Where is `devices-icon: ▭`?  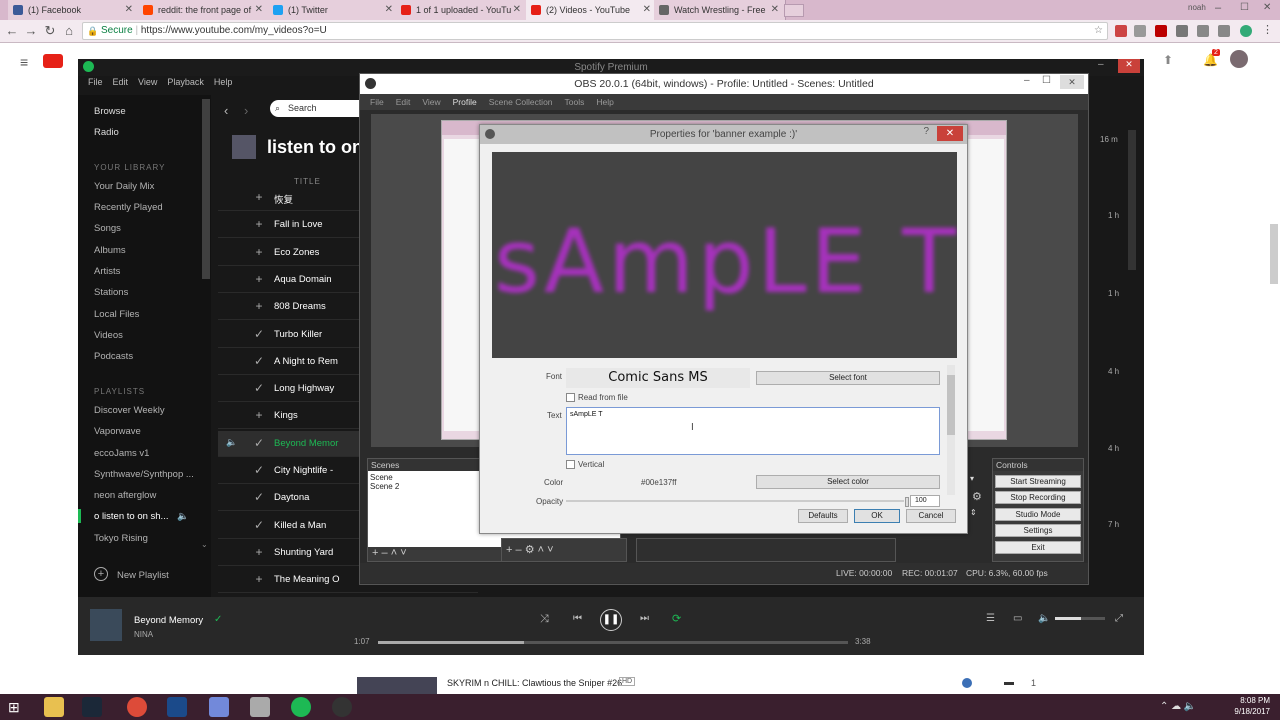
devices-icon: ▭ is located at coordinates (1017, 618).